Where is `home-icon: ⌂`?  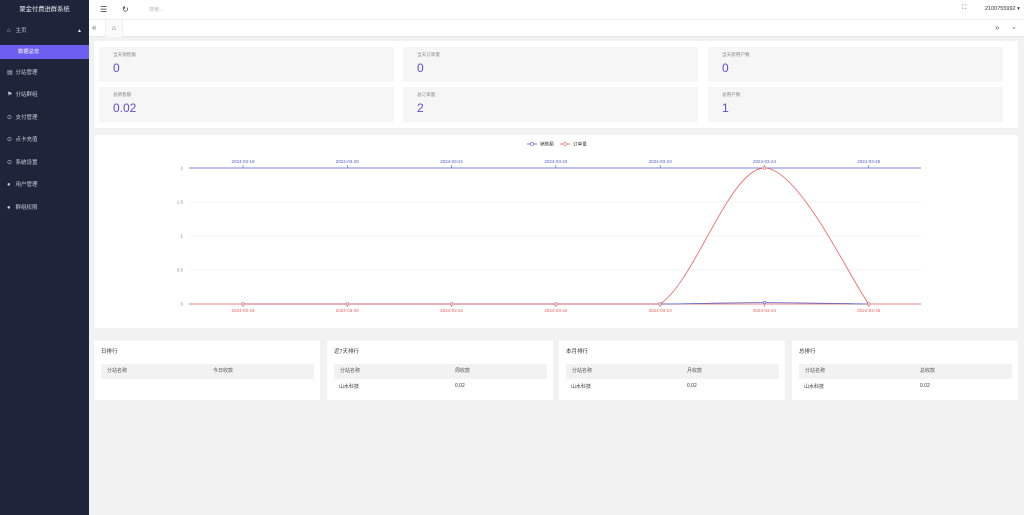
home-icon: ⌂ is located at coordinates (9, 31).